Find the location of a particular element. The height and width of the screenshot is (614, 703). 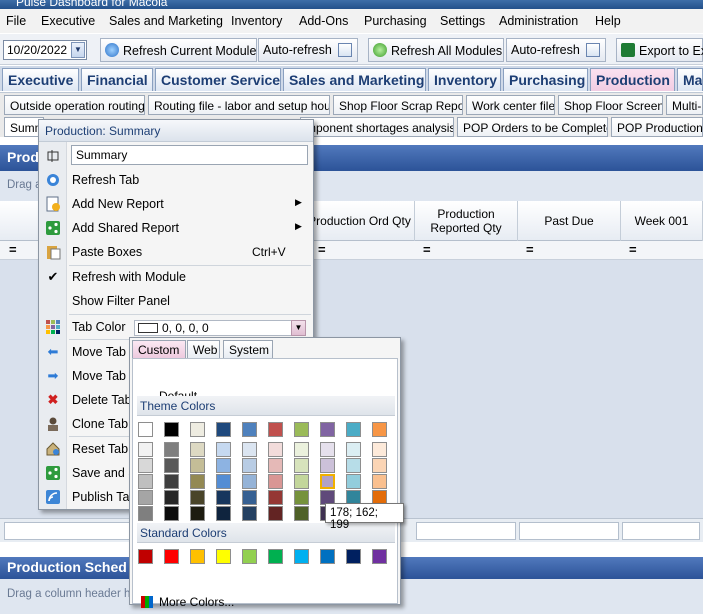

menu-settings: Settings is located at coordinates (462, 21).